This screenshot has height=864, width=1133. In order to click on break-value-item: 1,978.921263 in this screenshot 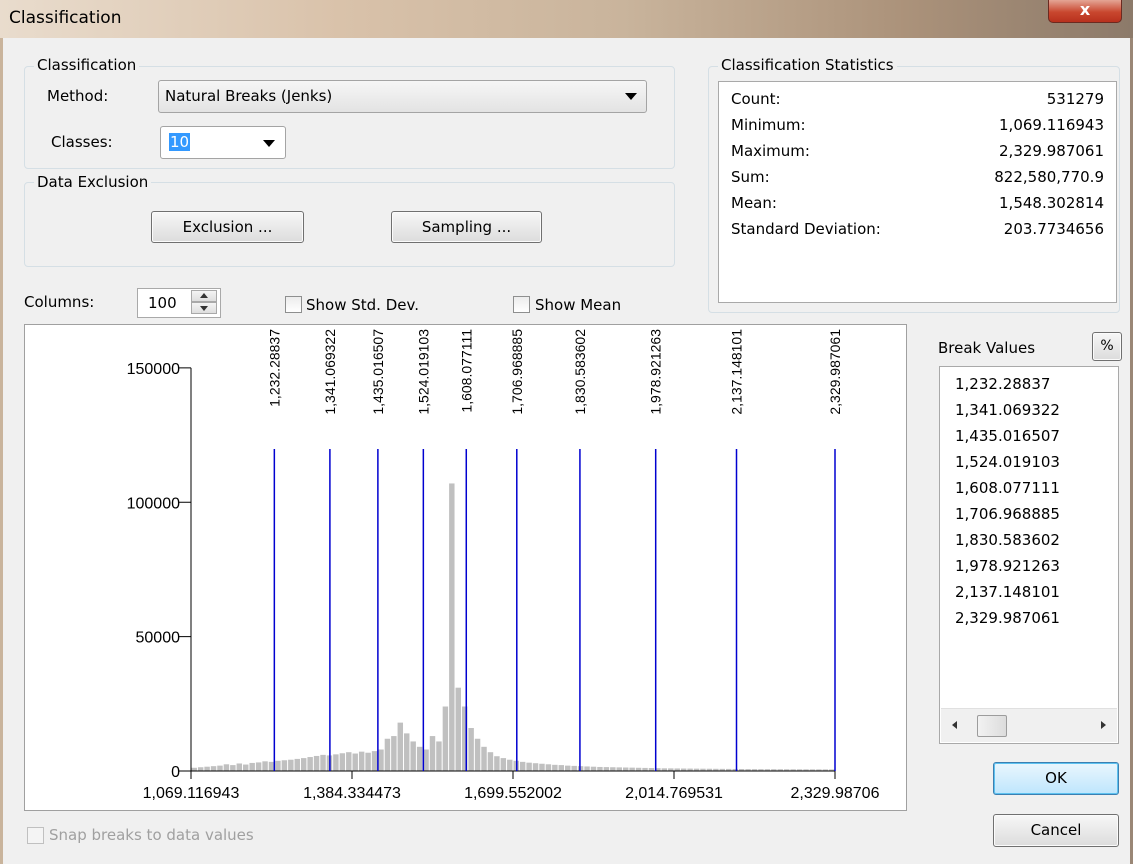, I will do `click(1007, 566)`.